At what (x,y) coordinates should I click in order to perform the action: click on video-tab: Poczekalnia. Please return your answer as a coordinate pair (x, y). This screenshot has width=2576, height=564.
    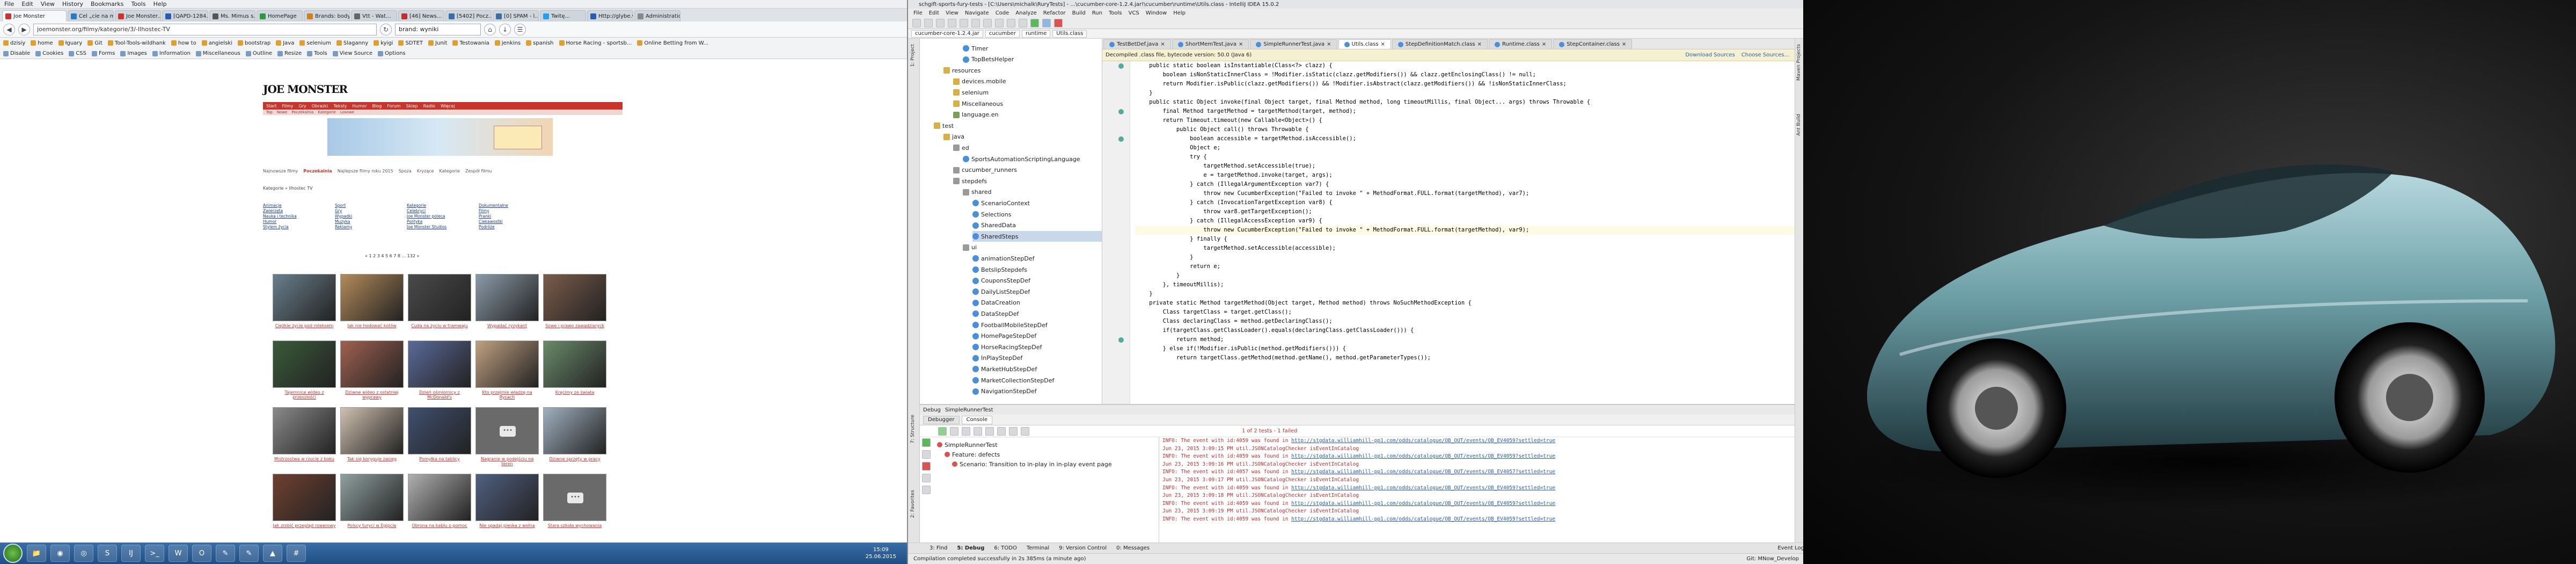
    Looking at the image, I should click on (317, 171).